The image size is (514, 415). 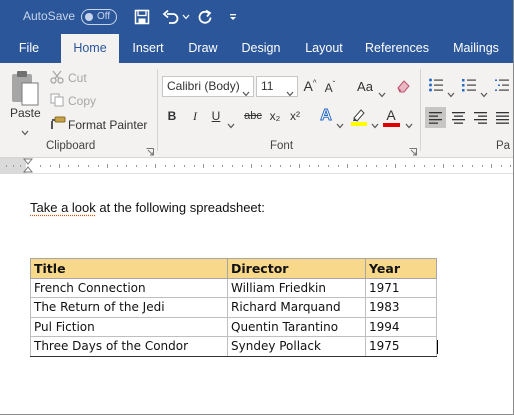 I want to click on grow-caret-icon: ^, so click(x=314, y=83).